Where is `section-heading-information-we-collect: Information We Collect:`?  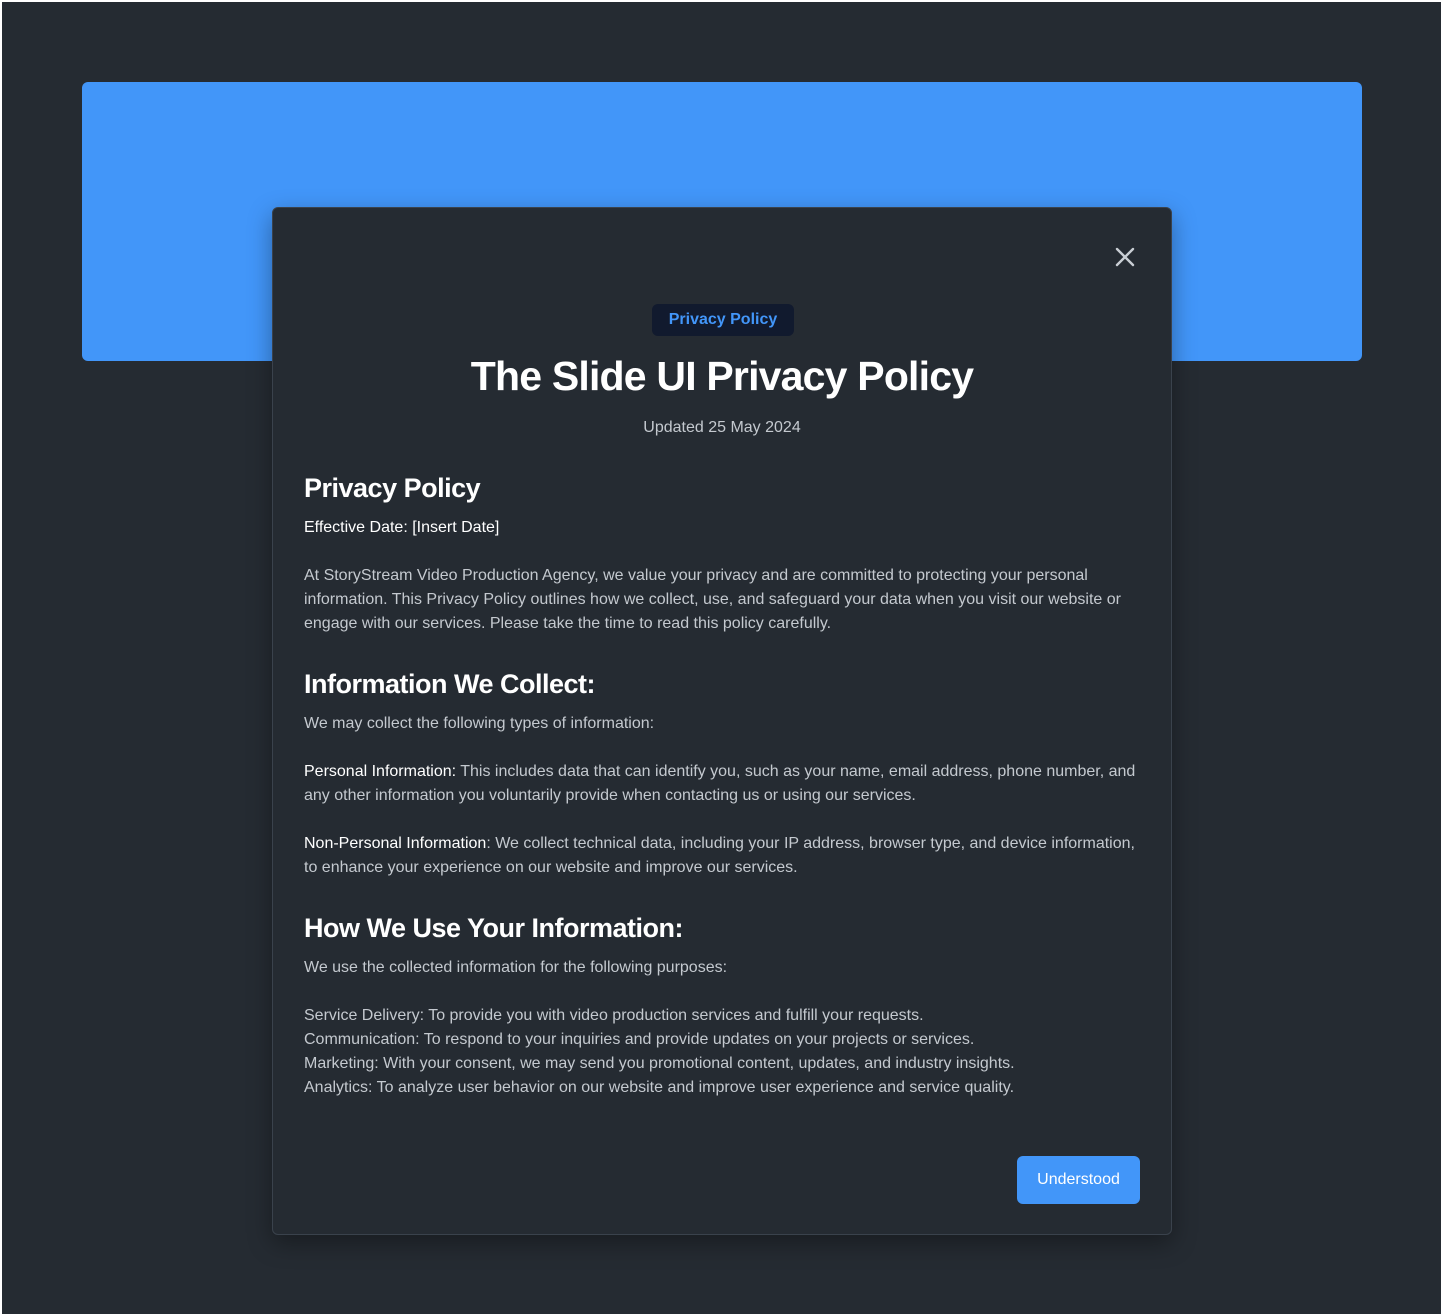 section-heading-information-we-collect: Information We Collect: is located at coordinates (450, 684).